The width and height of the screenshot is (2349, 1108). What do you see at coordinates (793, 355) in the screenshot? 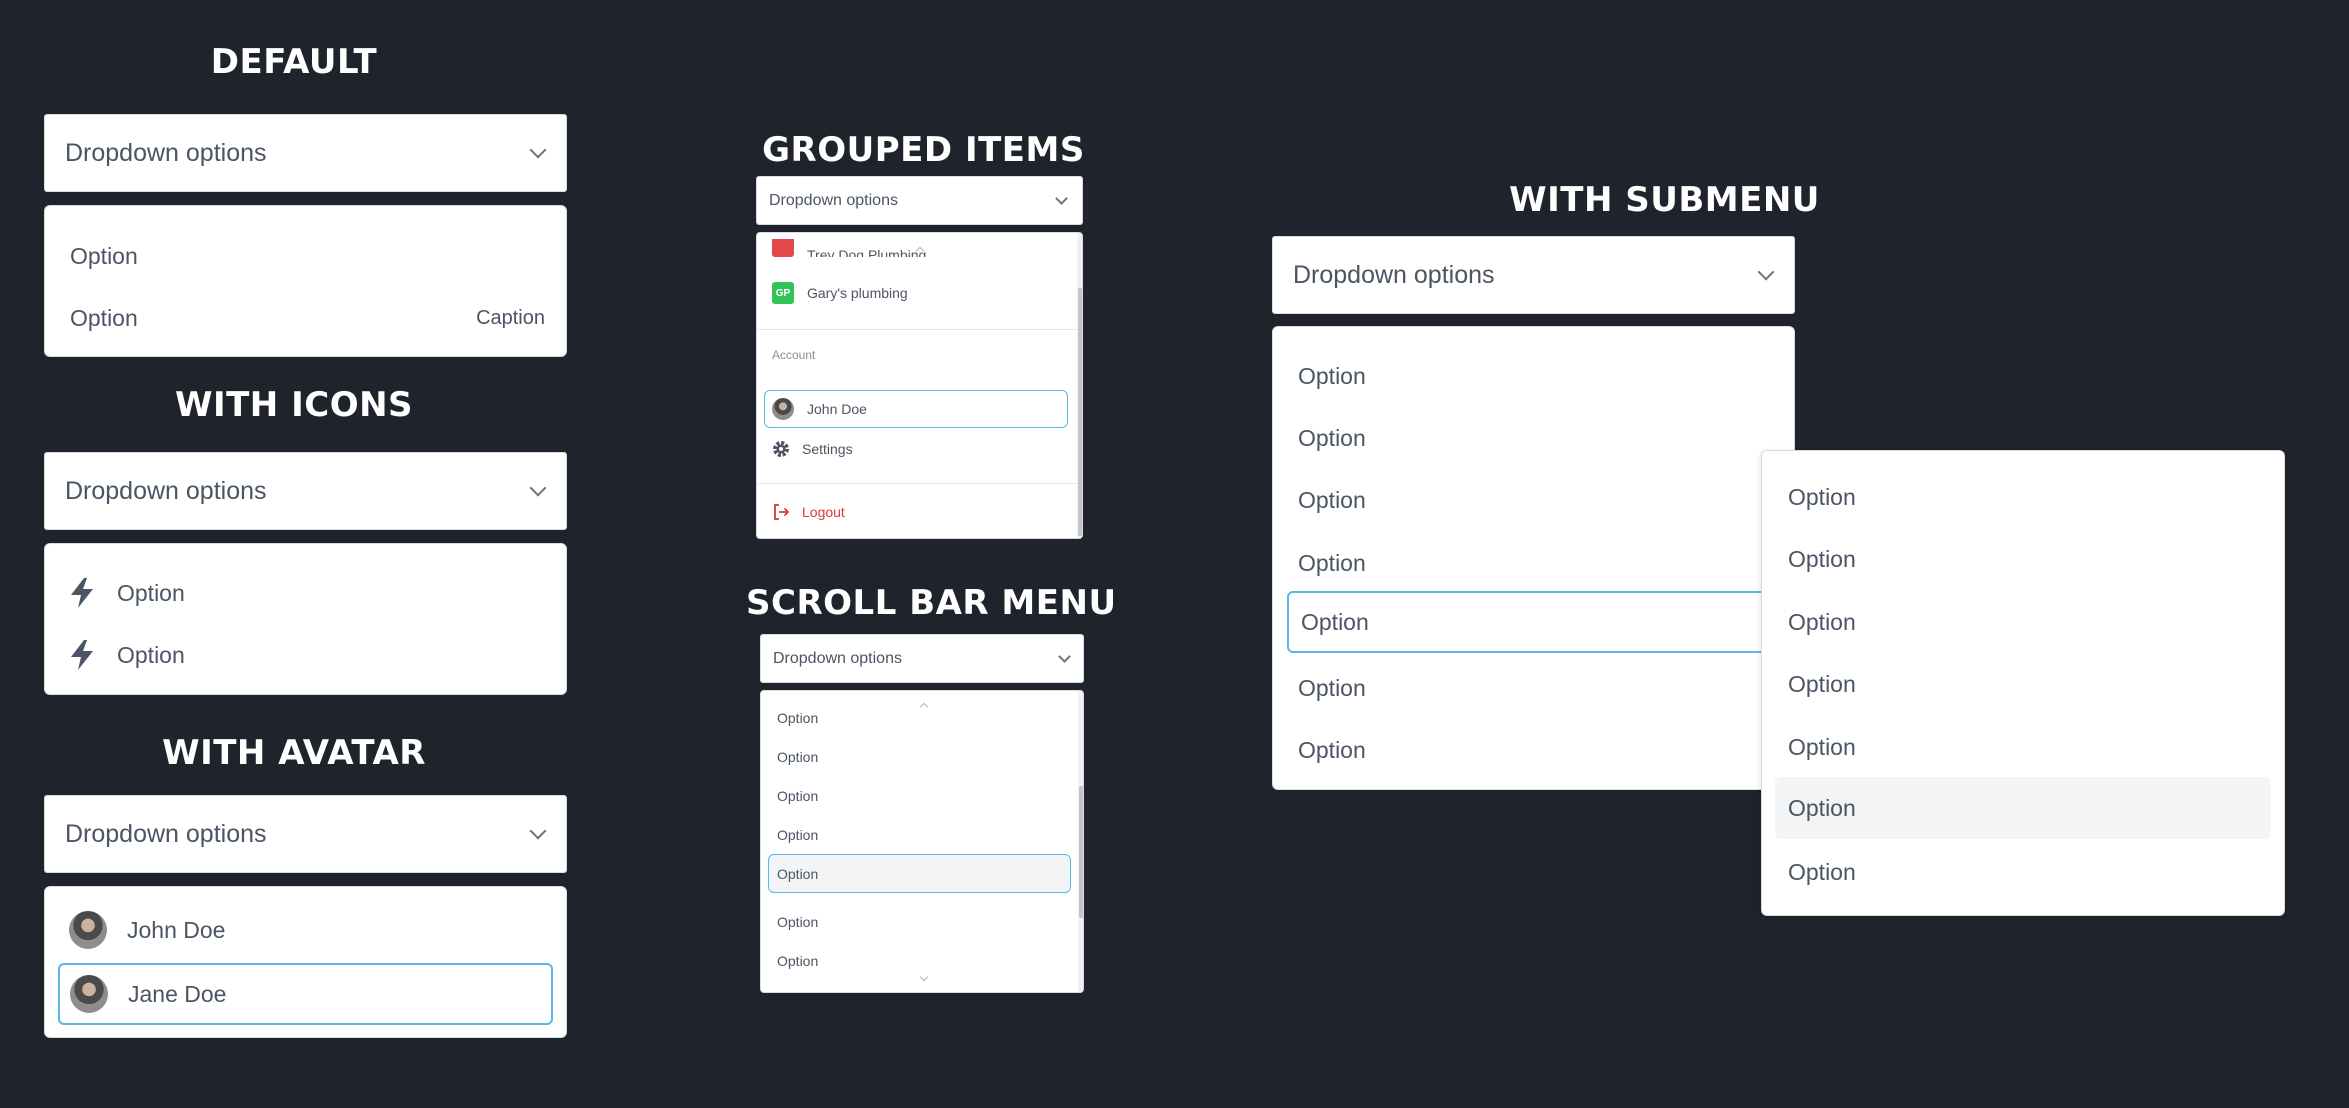
I see `group-label: Account` at bounding box center [793, 355].